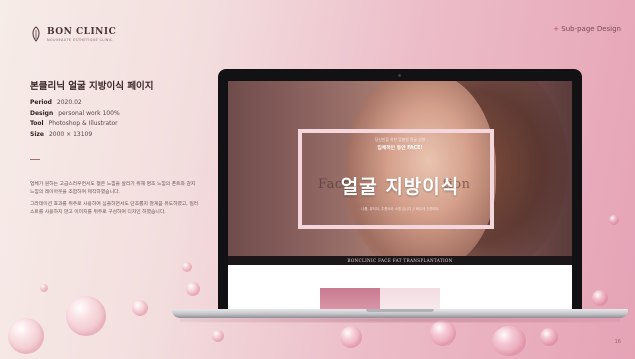 The width and height of the screenshot is (635, 359). Describe the element at coordinates (92, 86) in the screenshot. I see `project-title: 본클리닉 얼굴 지방이식 페이지` at that location.